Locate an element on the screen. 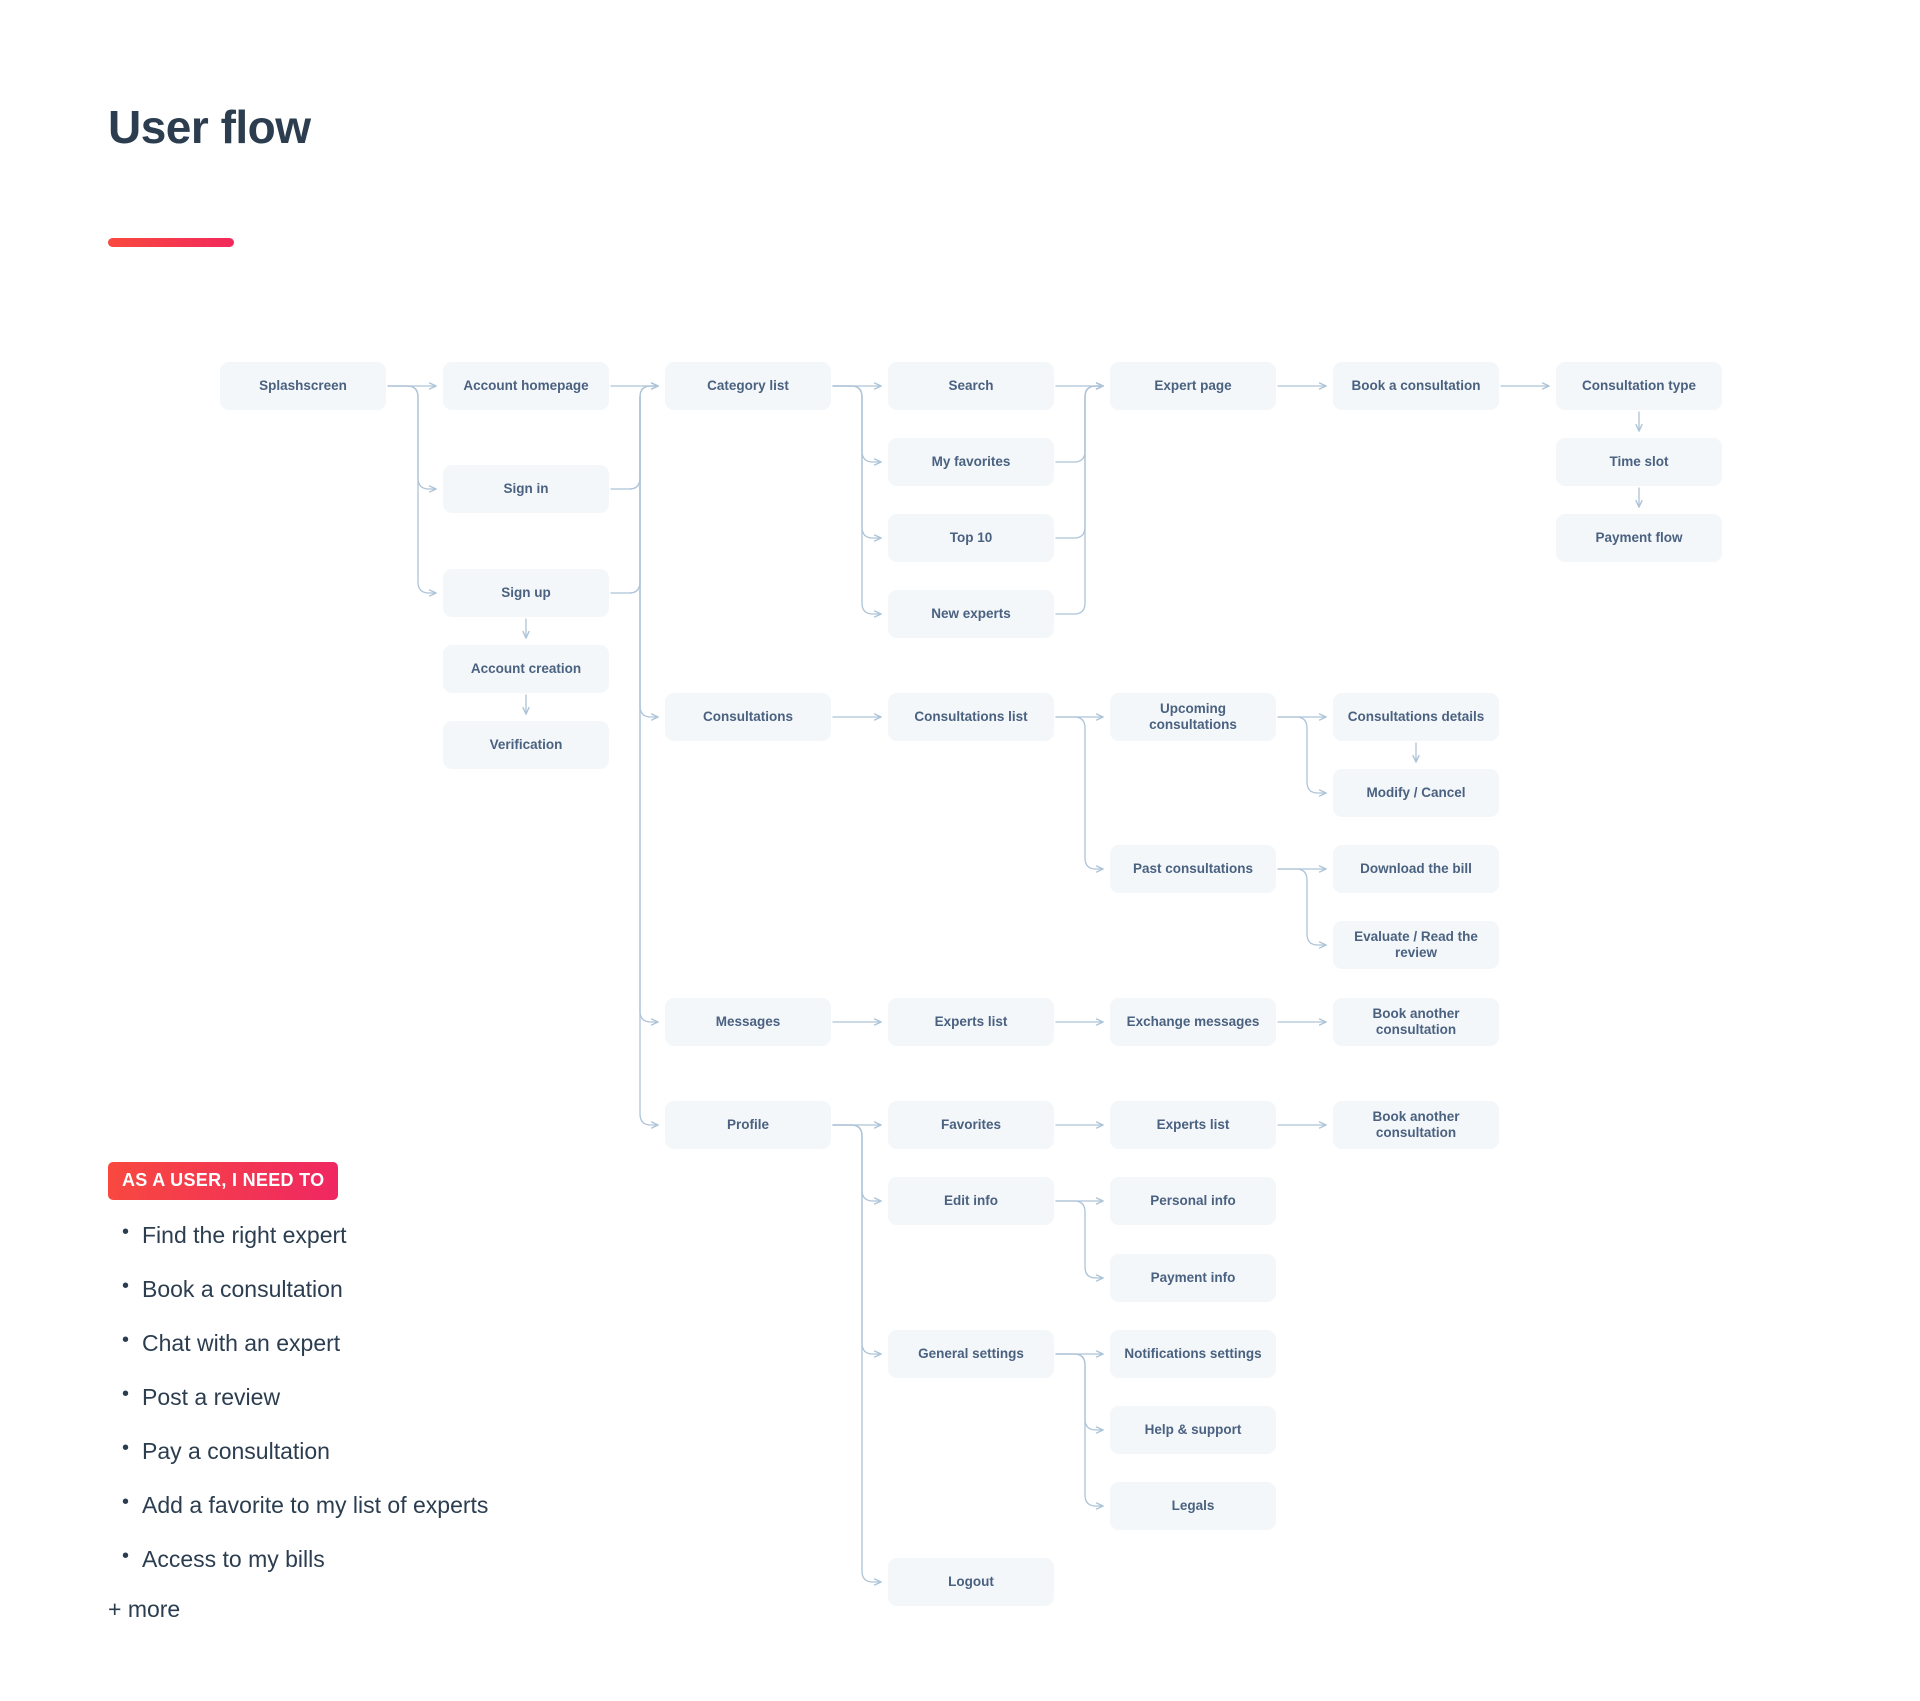 This screenshot has height=1701, width=1920. flow-node-book-another-messages: Book another consultation is located at coordinates (1416, 1022).